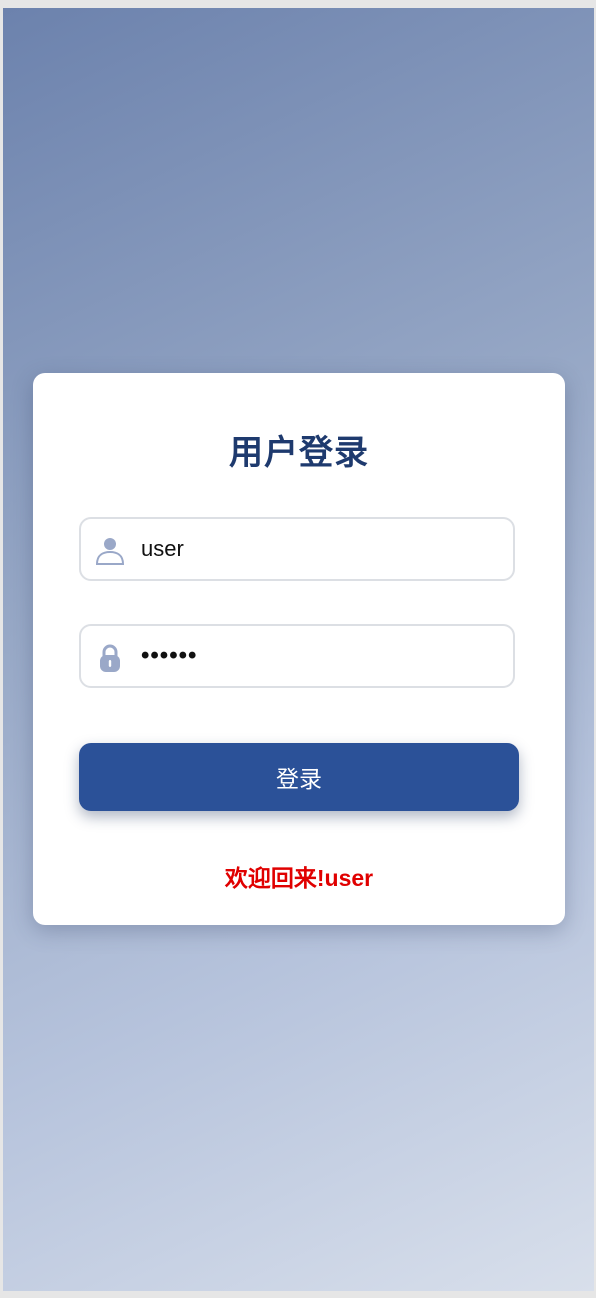  I want to click on user-icon, so click(110, 551).